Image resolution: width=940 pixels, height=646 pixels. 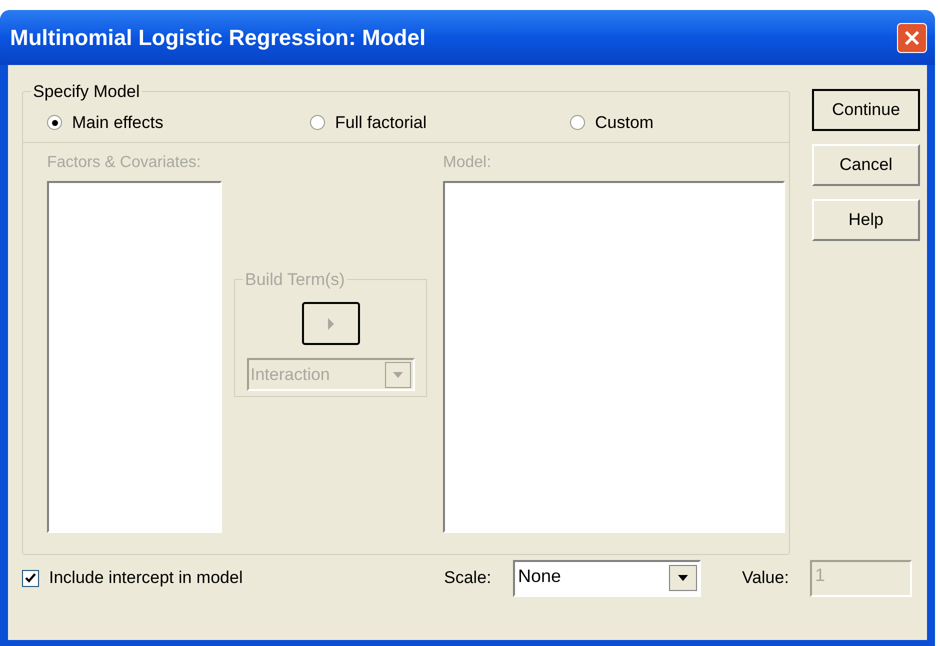 I want to click on dropdown-value: Interaction, so click(x=290, y=375).